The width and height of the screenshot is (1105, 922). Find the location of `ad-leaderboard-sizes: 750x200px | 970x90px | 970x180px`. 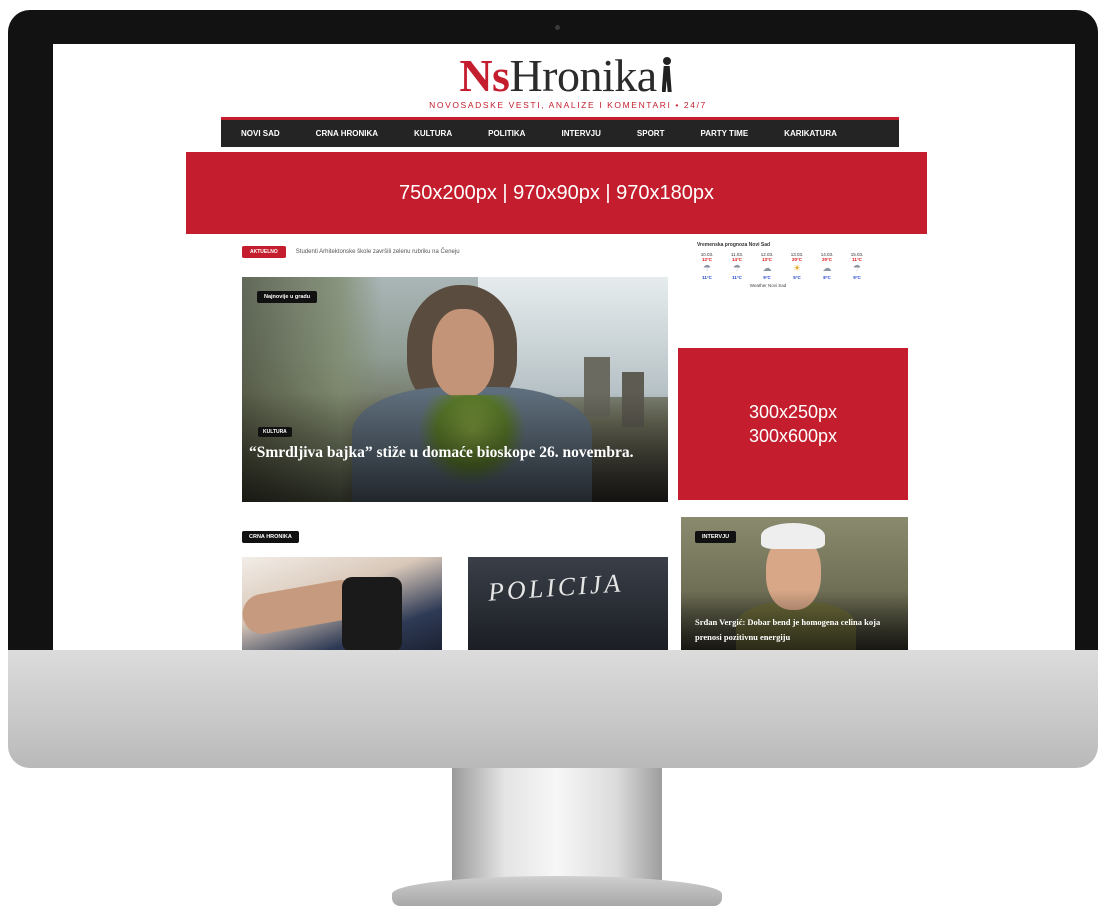

ad-leaderboard-sizes: 750x200px | 970x90px | 970x180px is located at coordinates (556, 193).